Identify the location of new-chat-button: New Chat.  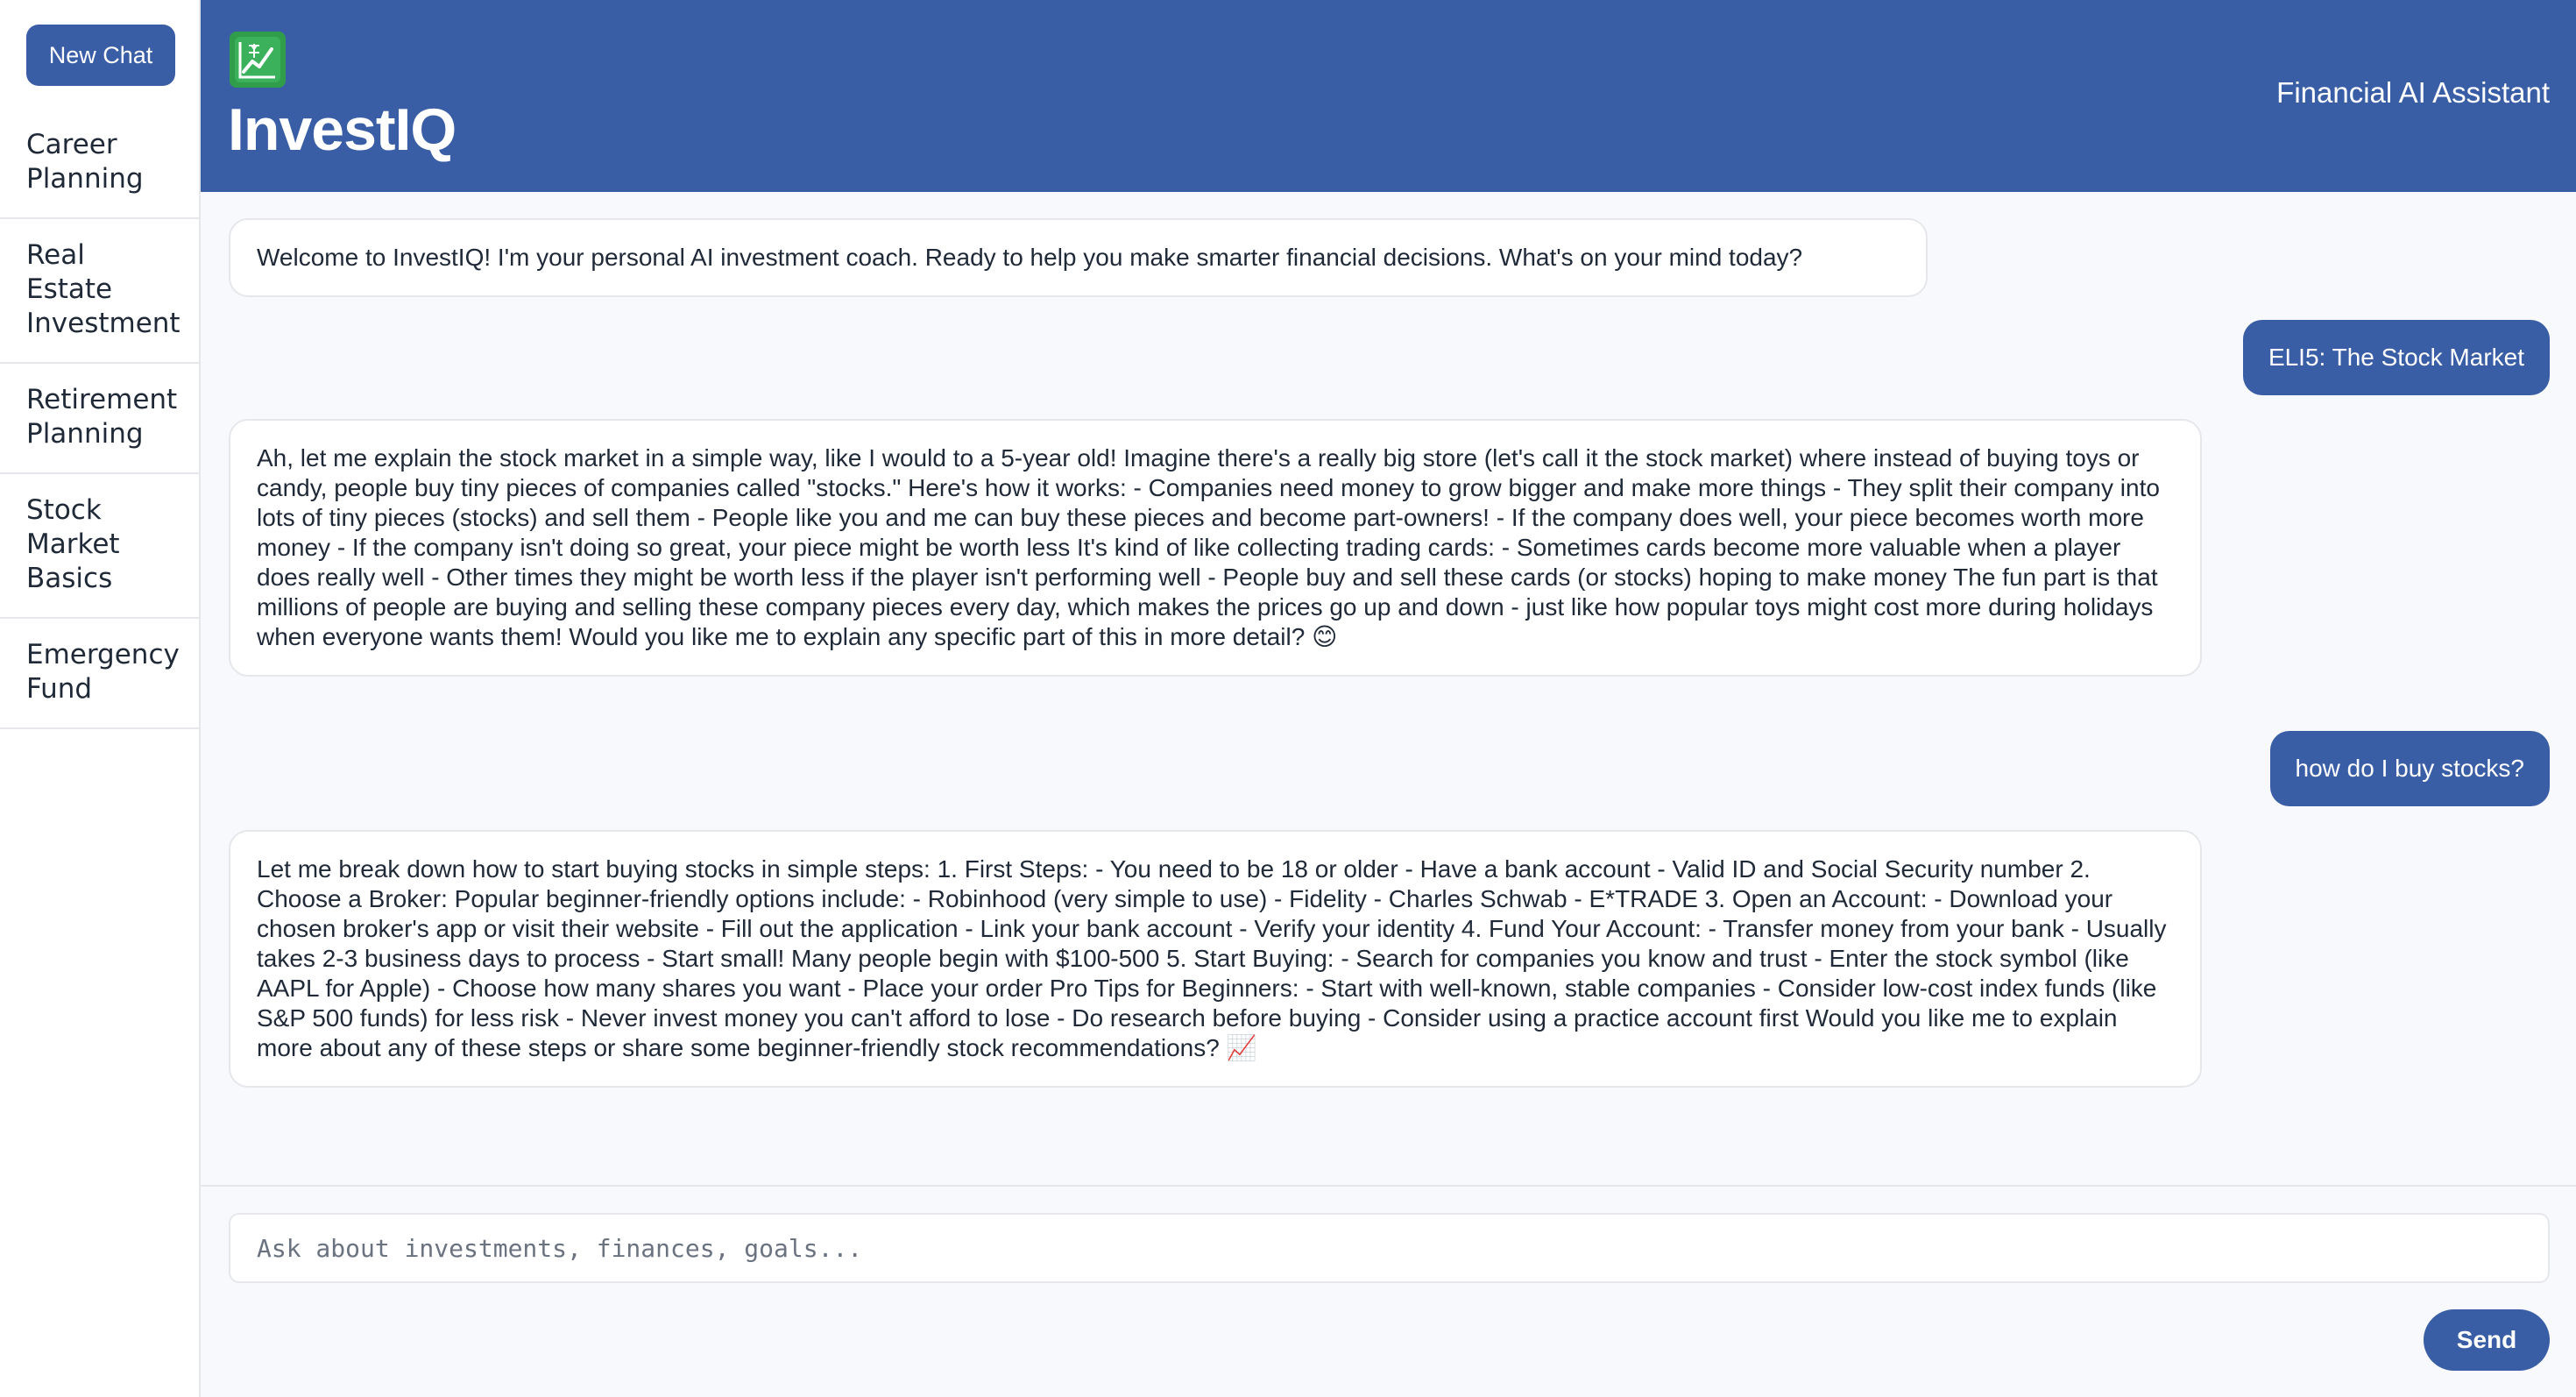
(100, 56).